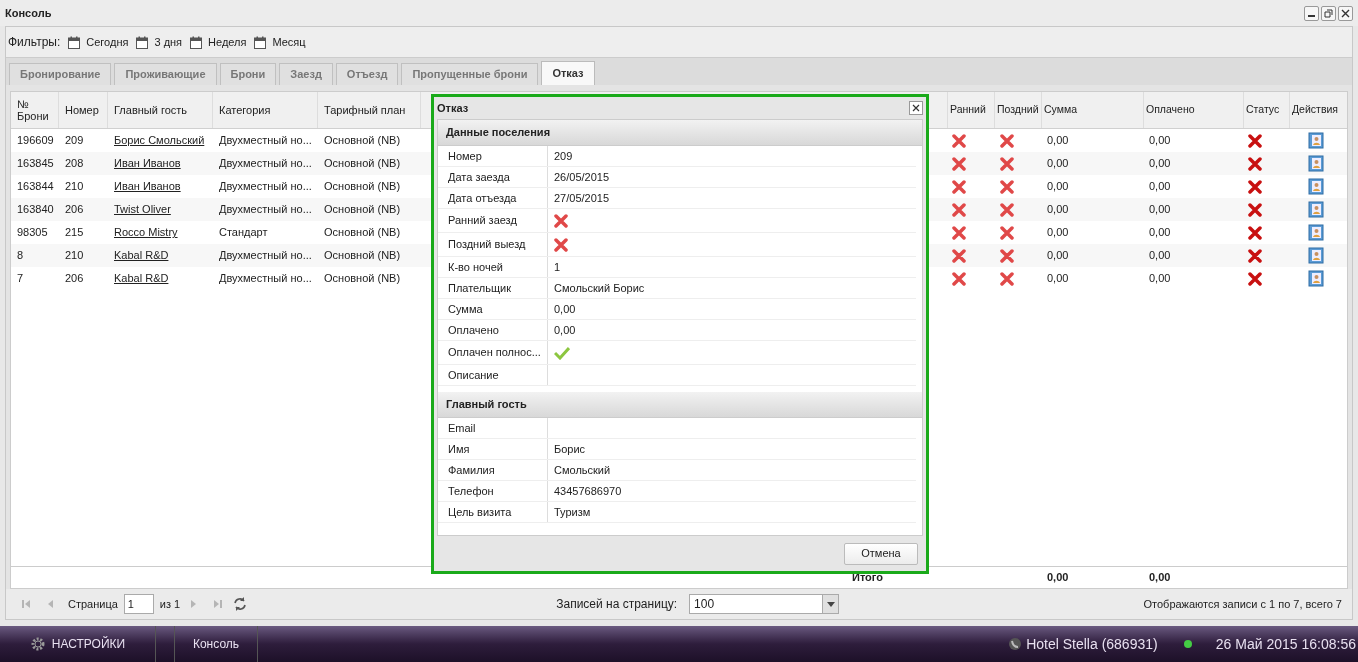 The image size is (1358, 662). I want to click on field-label: Ранний заезд, so click(493, 220).